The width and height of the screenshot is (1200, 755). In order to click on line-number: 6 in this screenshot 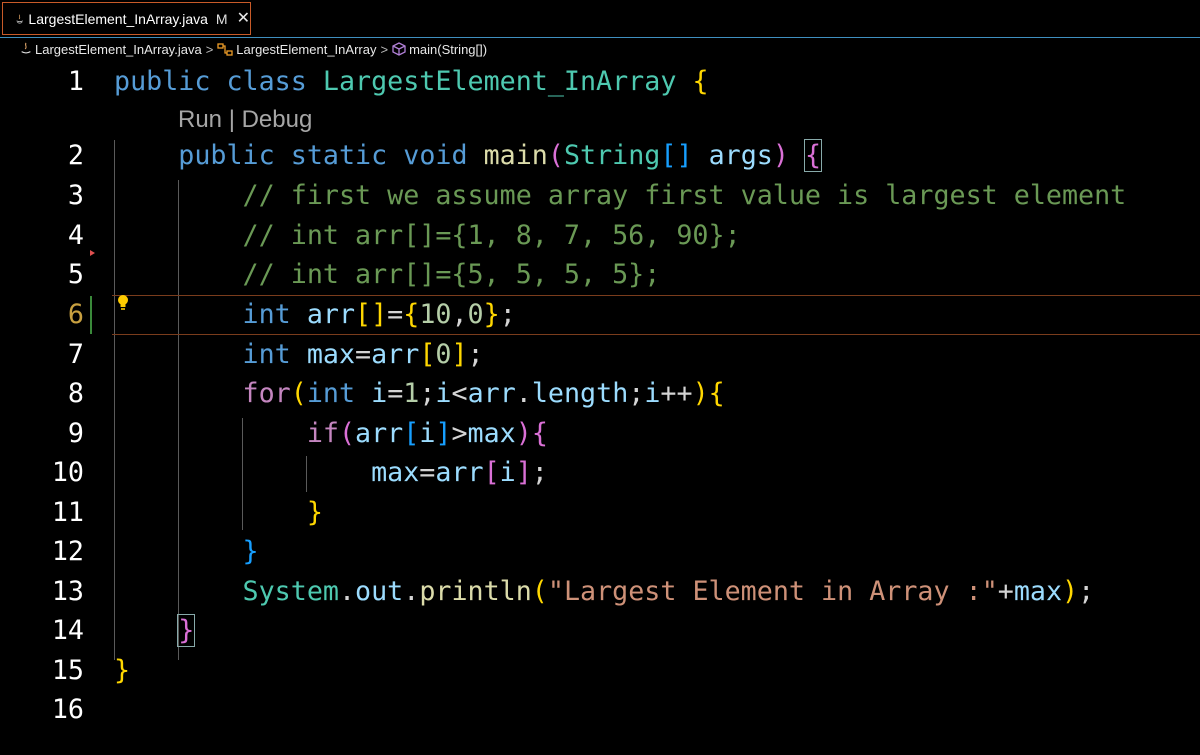, I will do `click(75, 314)`.